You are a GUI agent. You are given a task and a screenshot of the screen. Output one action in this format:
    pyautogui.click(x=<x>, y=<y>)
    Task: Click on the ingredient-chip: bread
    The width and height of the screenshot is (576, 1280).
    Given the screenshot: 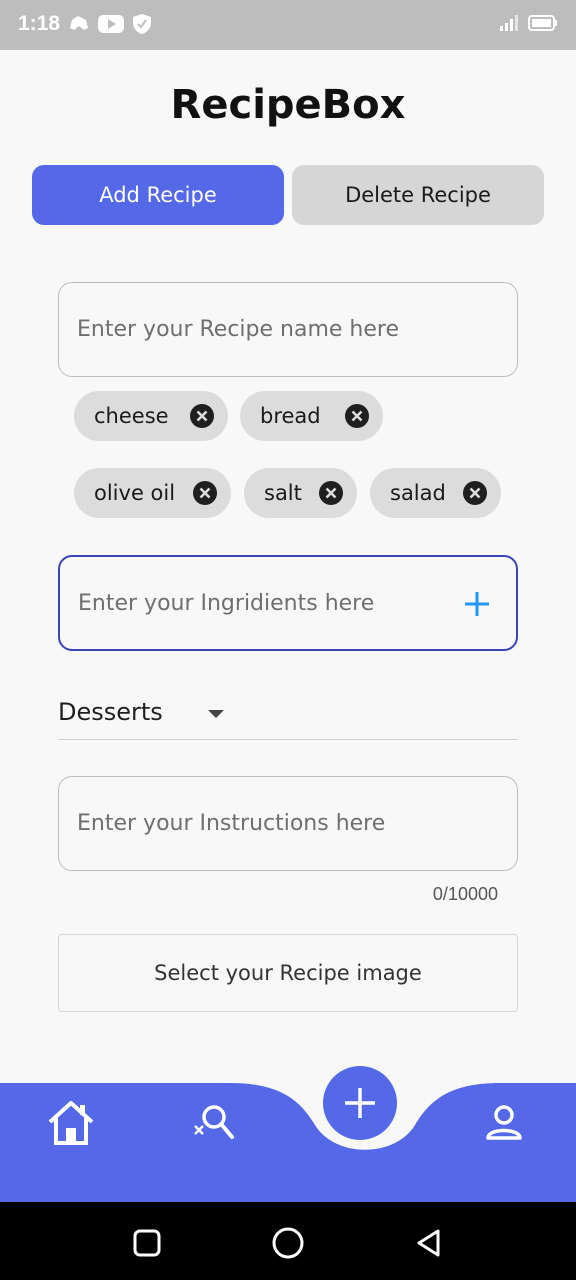 What is the action you would take?
    pyautogui.click(x=311, y=416)
    